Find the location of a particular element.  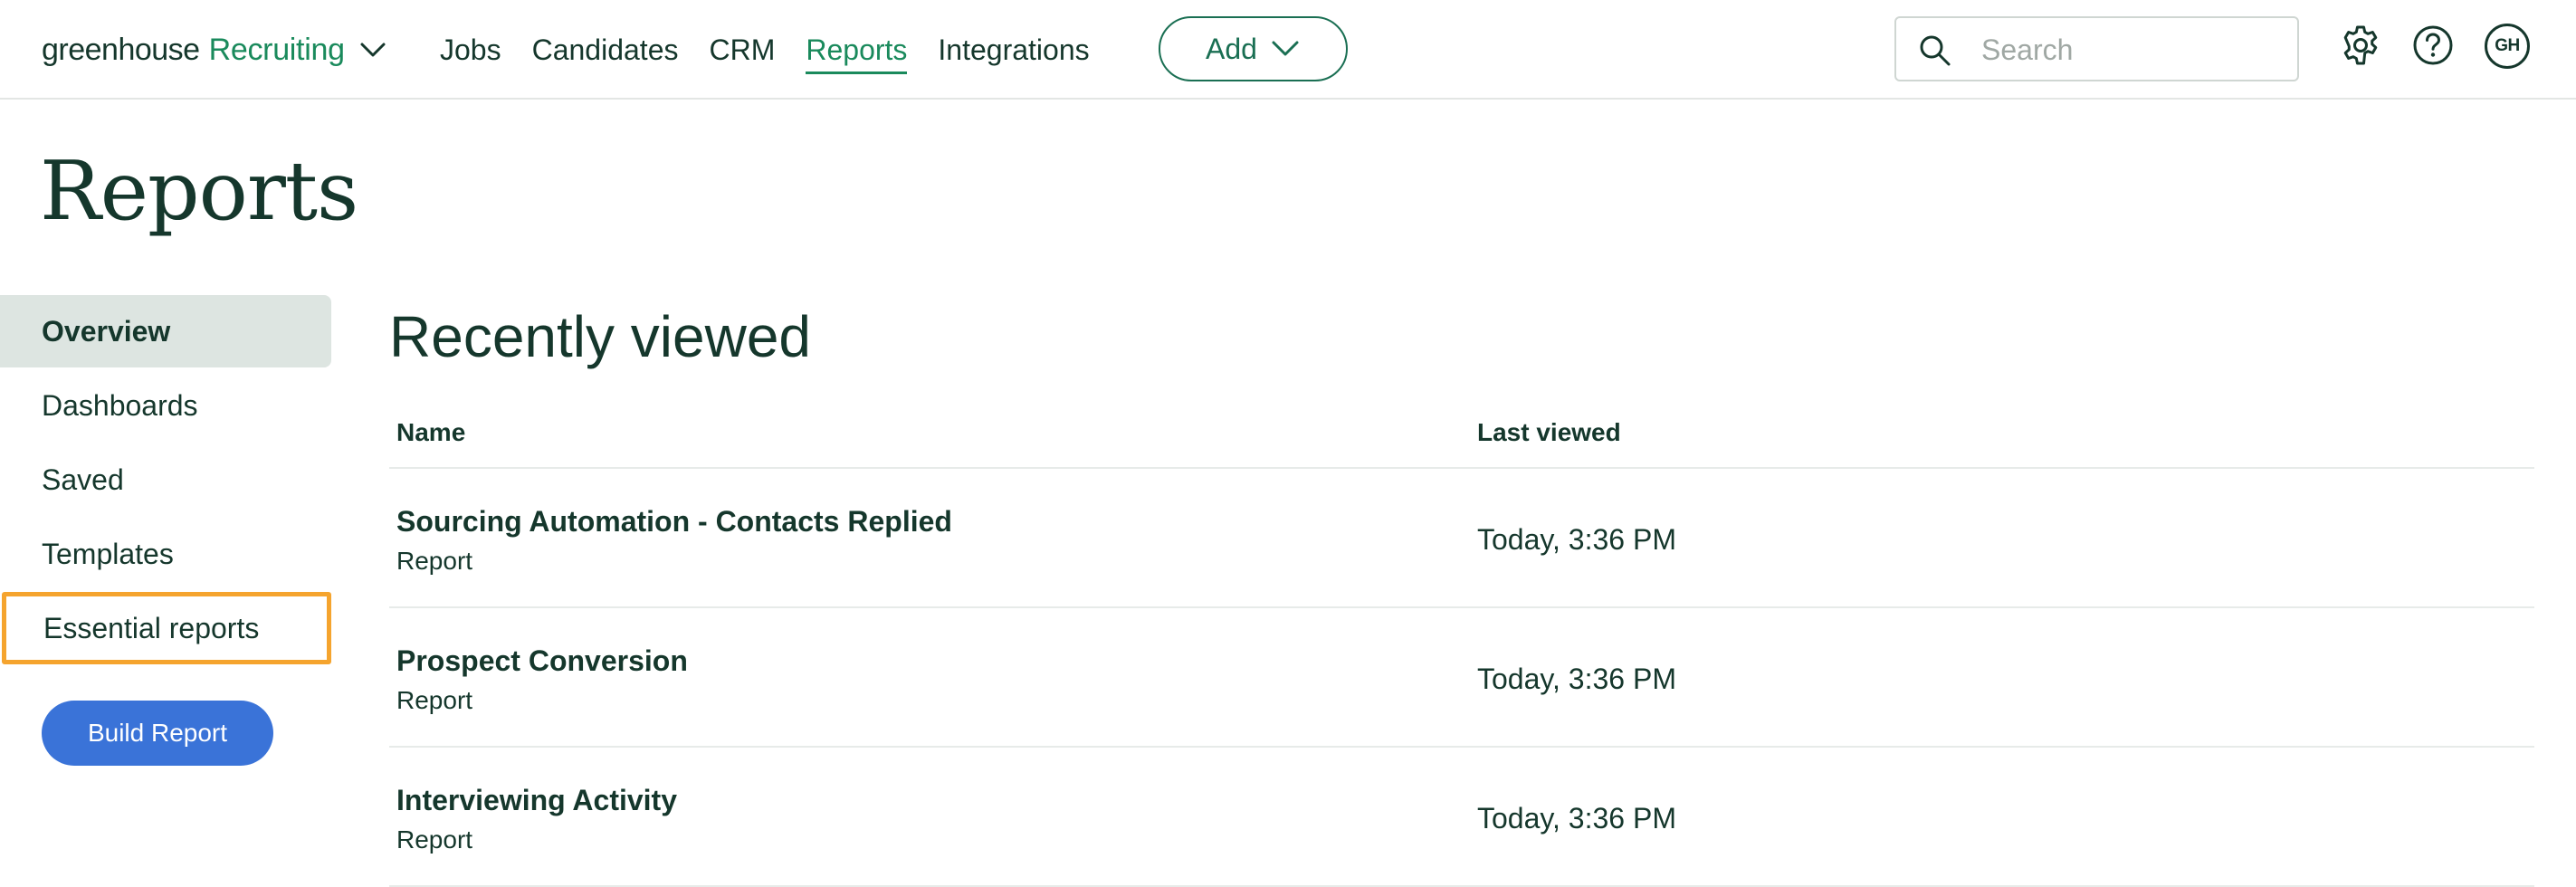

search-input is located at coordinates (2131, 50).